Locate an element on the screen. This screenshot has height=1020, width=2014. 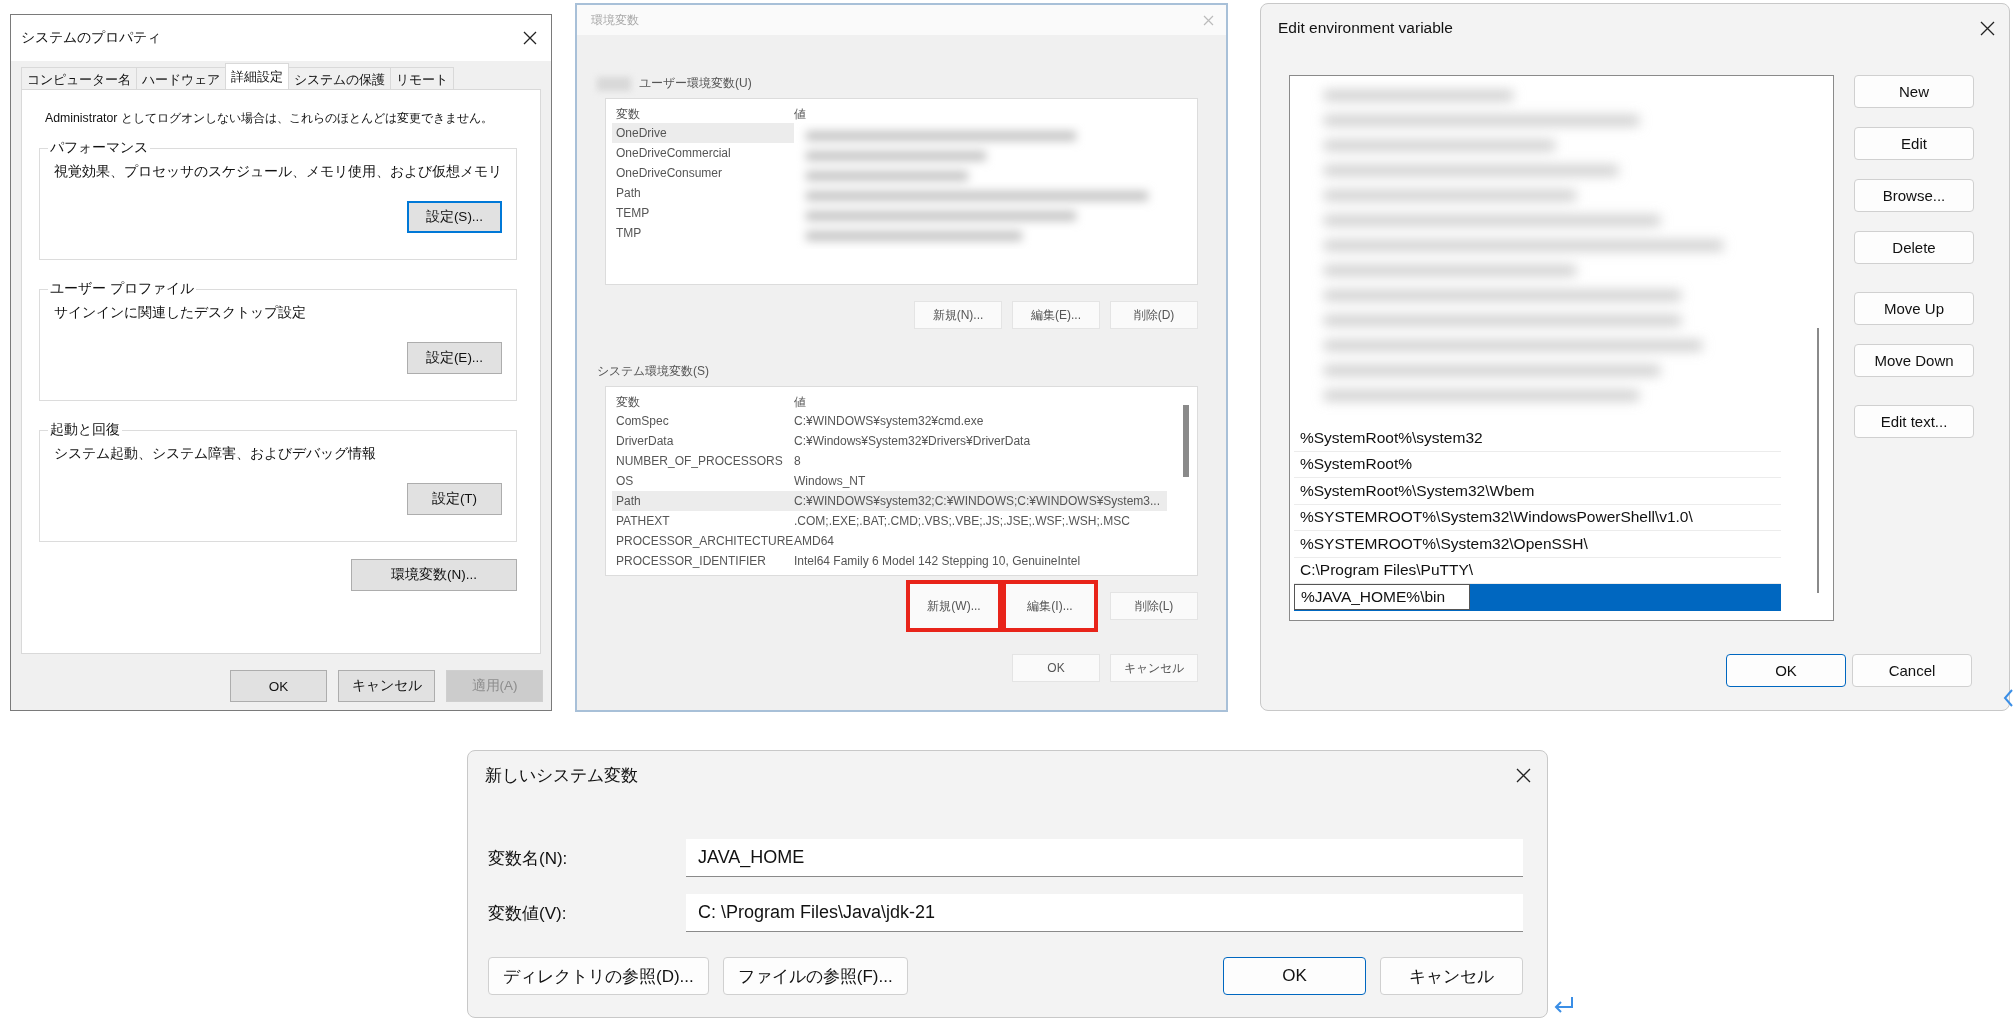
action-button: New is located at coordinates (1914, 91).